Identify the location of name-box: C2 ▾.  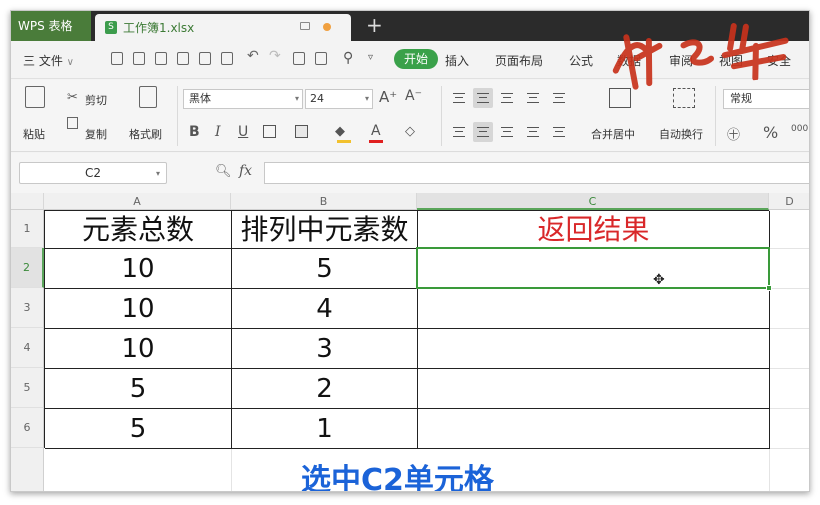
(93, 173).